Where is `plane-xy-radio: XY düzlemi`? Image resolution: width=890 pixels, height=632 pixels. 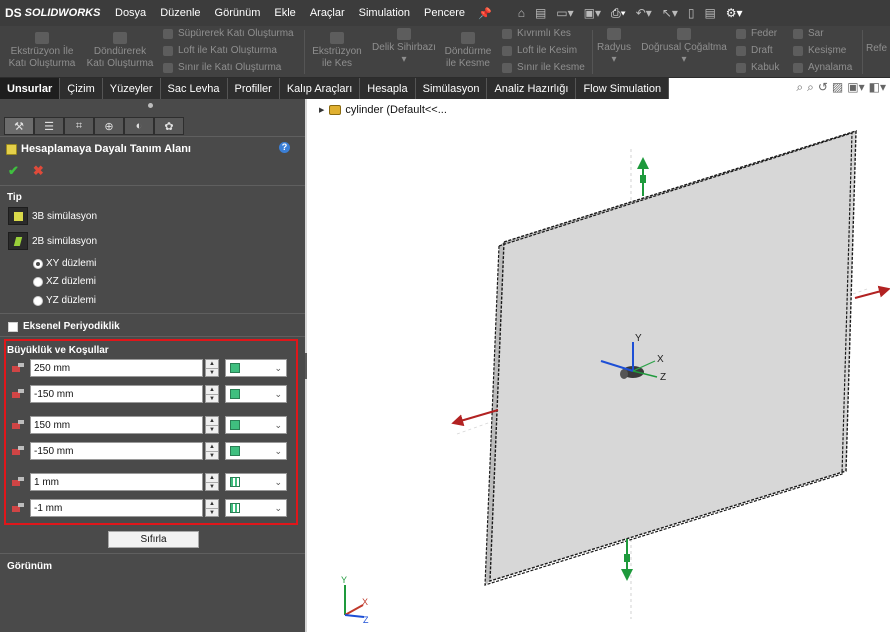
plane-xy-radio: XY düzlemi is located at coordinates (64, 263).